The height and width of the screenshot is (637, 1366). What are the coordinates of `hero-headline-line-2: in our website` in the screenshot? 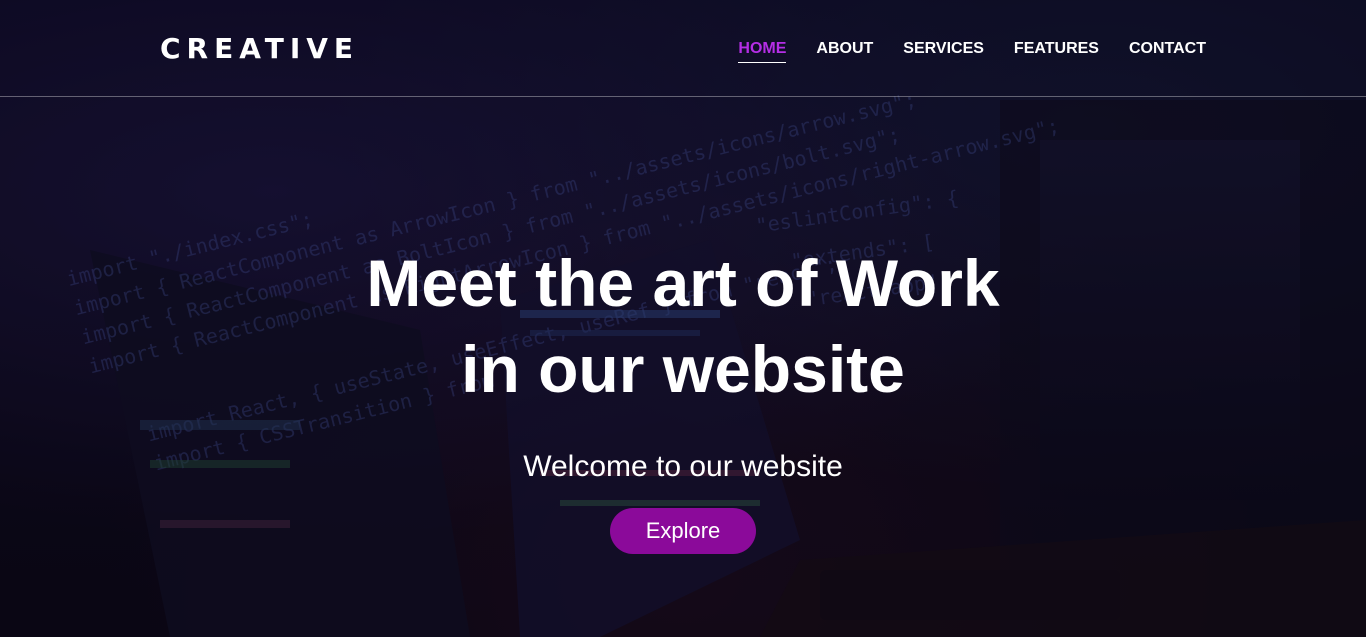 It's located at (683, 369).